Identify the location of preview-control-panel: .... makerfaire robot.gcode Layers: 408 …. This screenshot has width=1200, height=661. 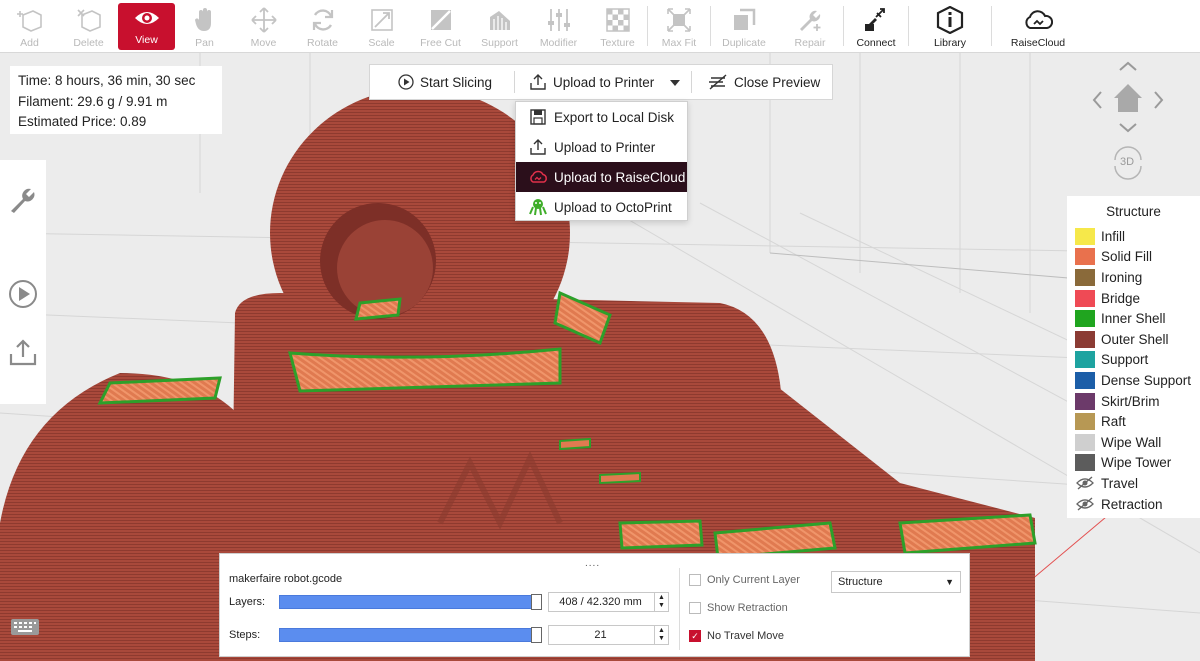
(594, 605).